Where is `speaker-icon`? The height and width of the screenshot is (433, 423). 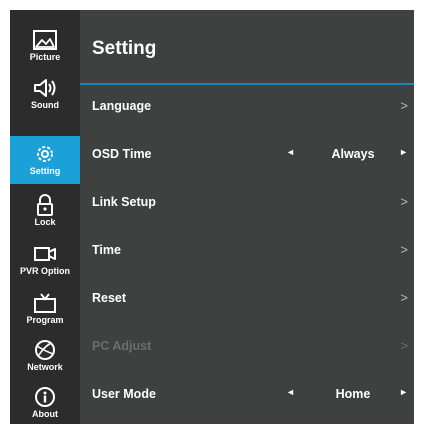 speaker-icon is located at coordinates (45, 88).